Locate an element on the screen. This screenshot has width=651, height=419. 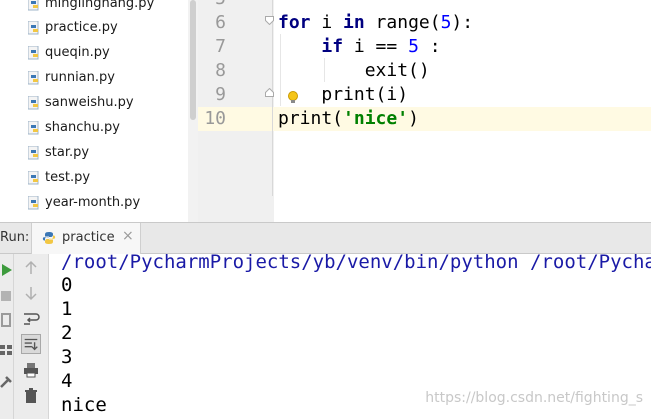
code-token: 'nice' is located at coordinates (376, 118).